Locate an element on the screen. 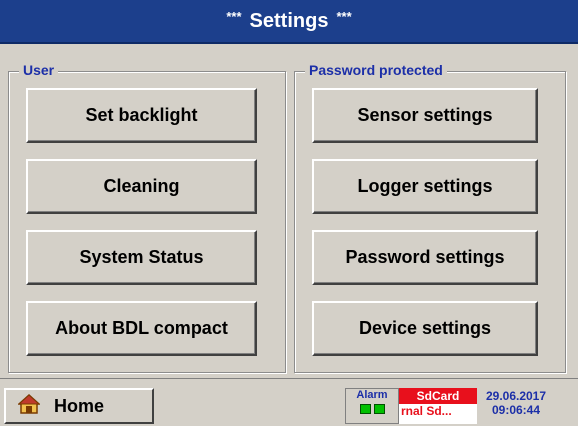 This screenshot has width=578, height=426. time-text: 09:06:44 is located at coordinates (516, 410).